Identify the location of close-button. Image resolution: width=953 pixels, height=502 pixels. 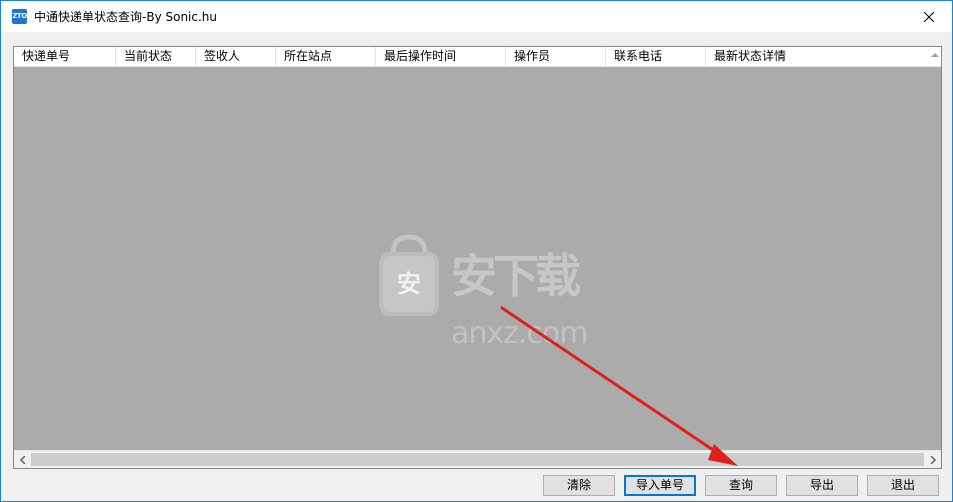
(929, 16).